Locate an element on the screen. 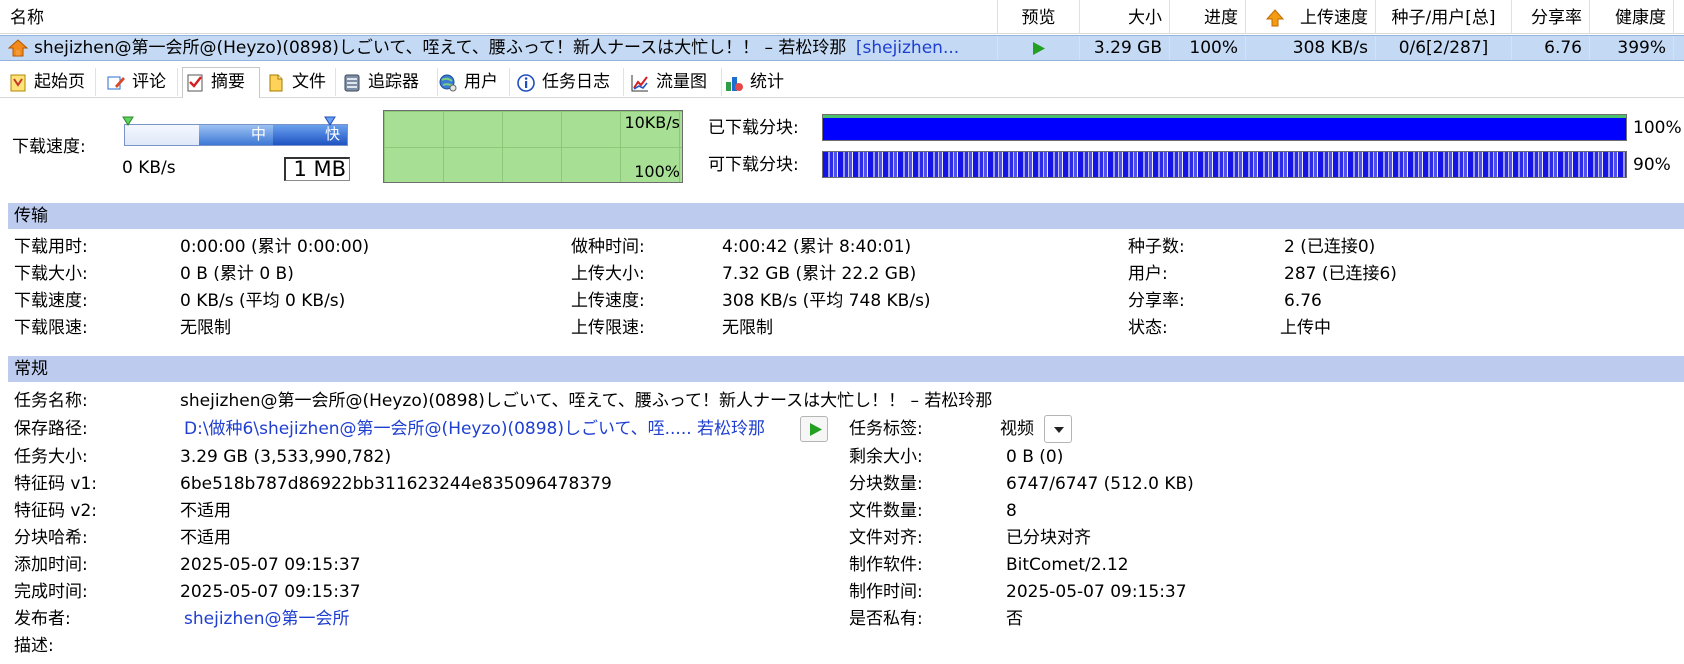 The height and width of the screenshot is (664, 1684). peers-count-value: 287 (已连接6) is located at coordinates (1340, 274).